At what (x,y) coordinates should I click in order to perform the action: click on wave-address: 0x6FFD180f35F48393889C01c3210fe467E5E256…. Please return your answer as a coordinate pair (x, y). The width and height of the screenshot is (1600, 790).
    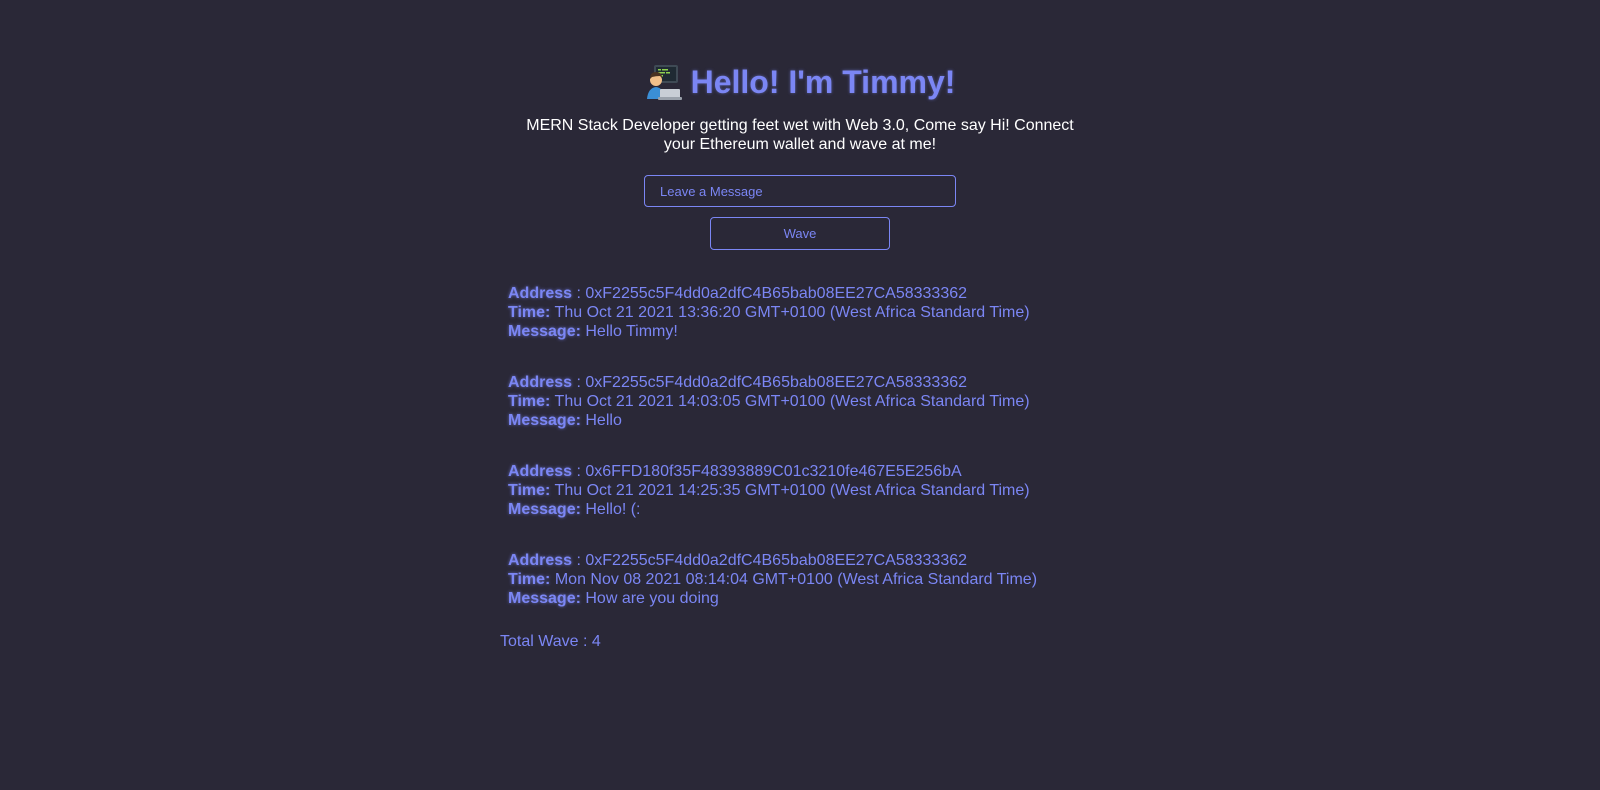
    Looking at the image, I should click on (773, 471).